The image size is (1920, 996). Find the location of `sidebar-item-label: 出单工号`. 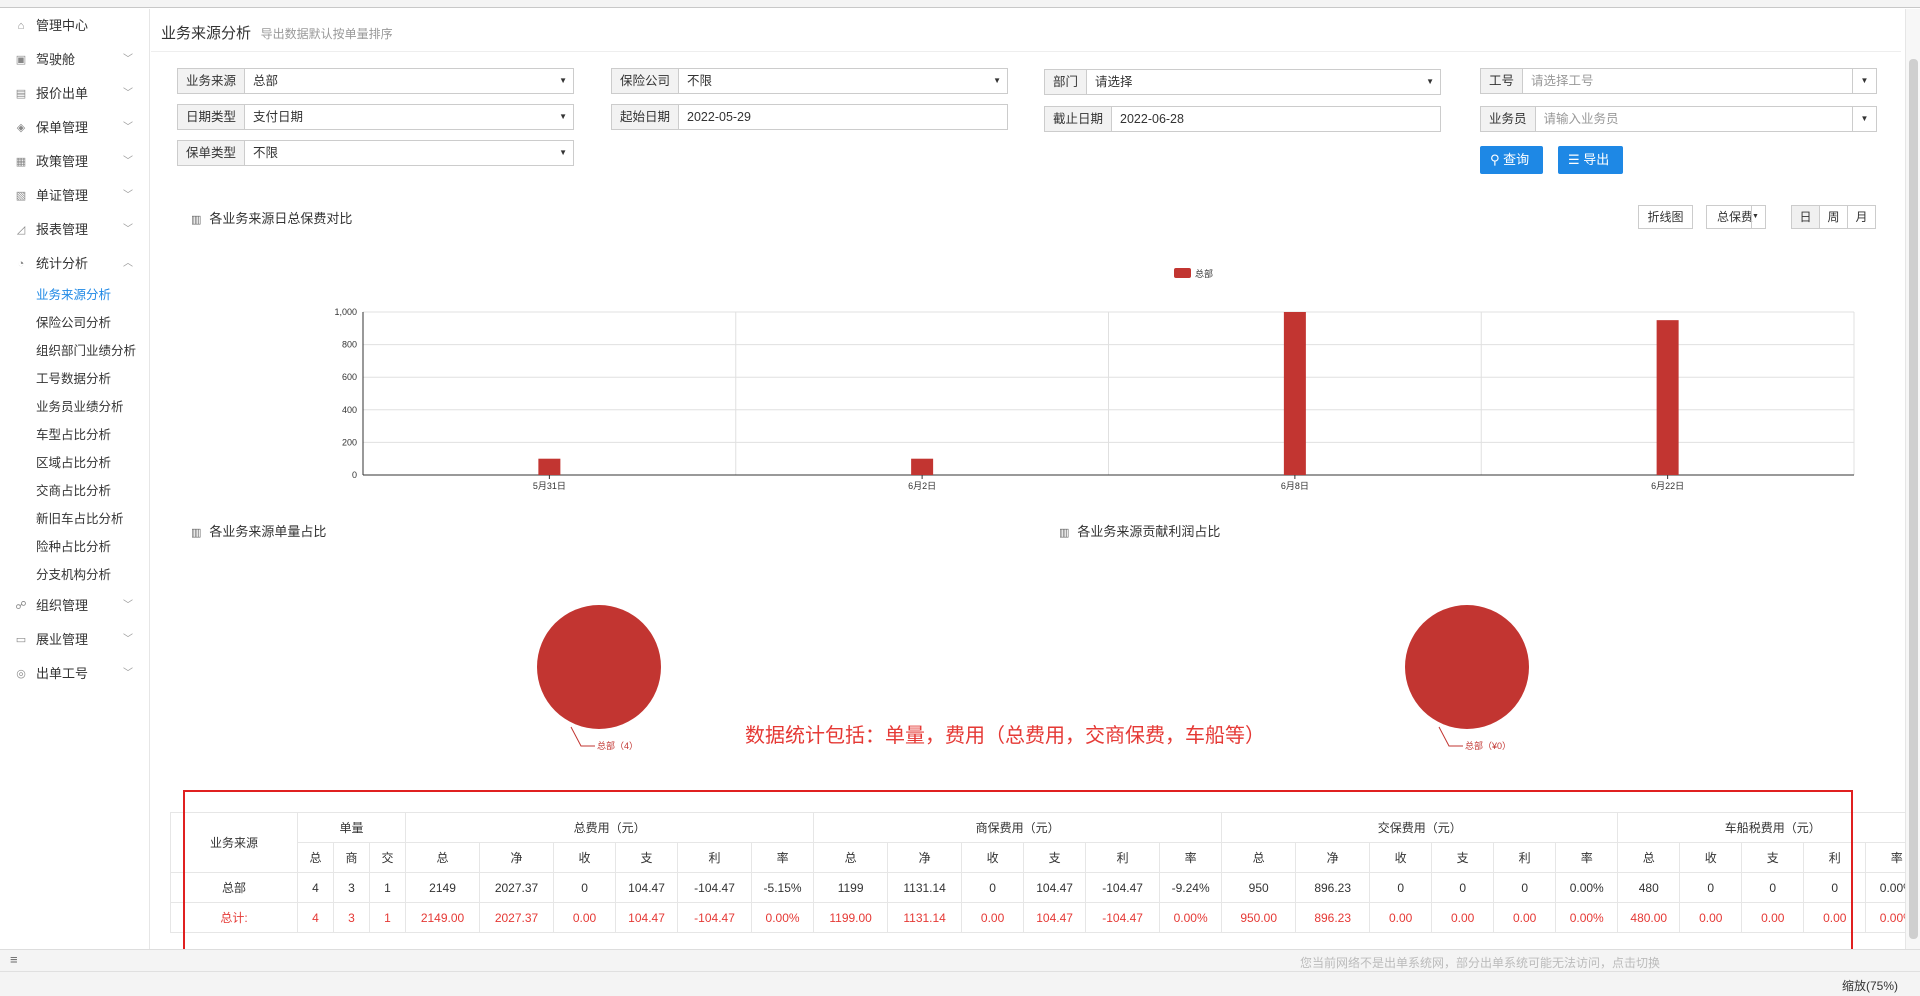

sidebar-item-label: 出单工号 is located at coordinates (62, 673).